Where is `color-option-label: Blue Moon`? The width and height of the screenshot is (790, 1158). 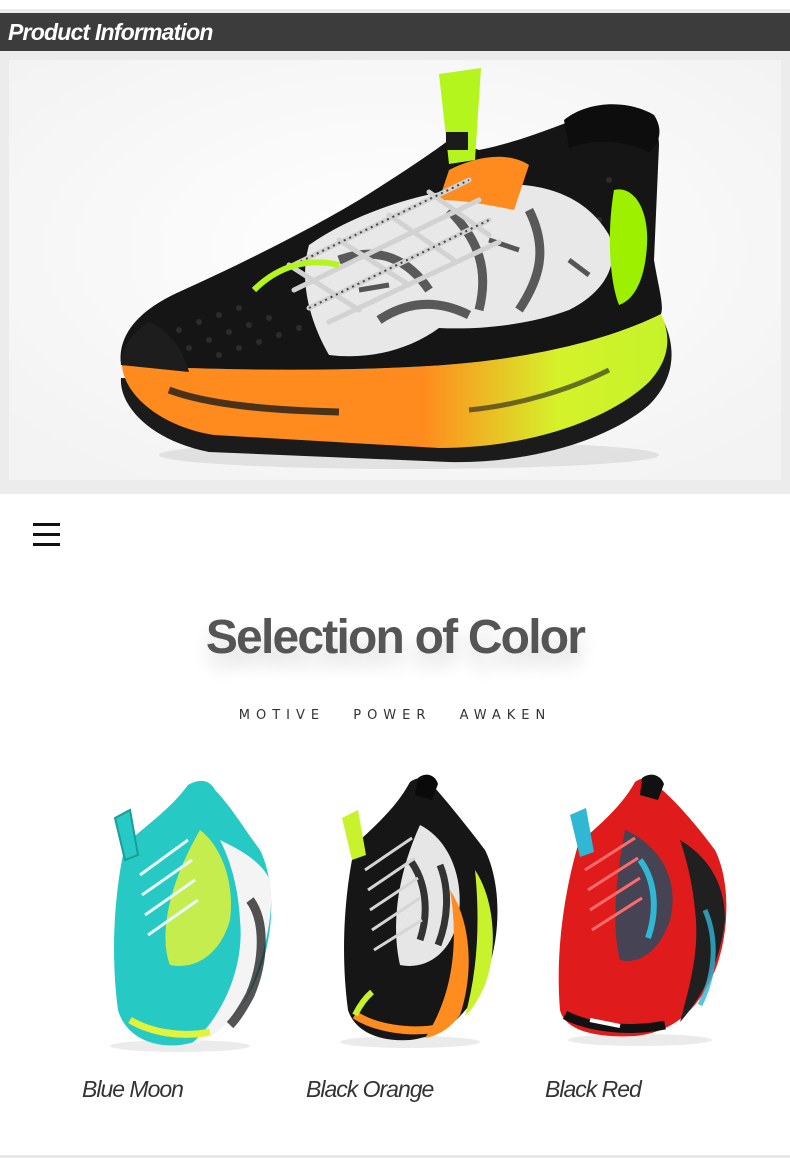
color-option-label: Blue Moon is located at coordinates (133, 1089).